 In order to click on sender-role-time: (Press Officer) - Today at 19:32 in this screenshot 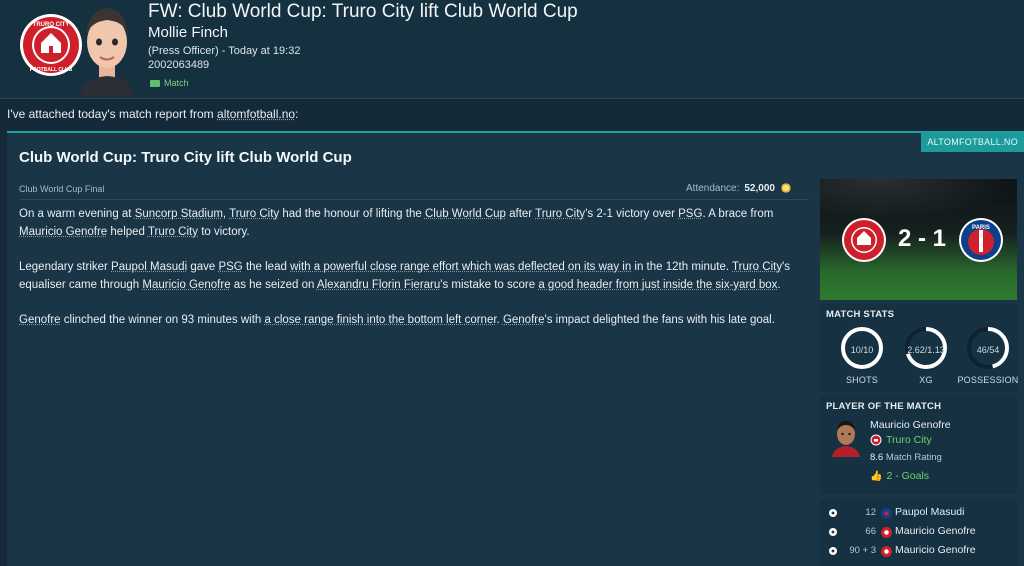, I will do `click(224, 51)`.